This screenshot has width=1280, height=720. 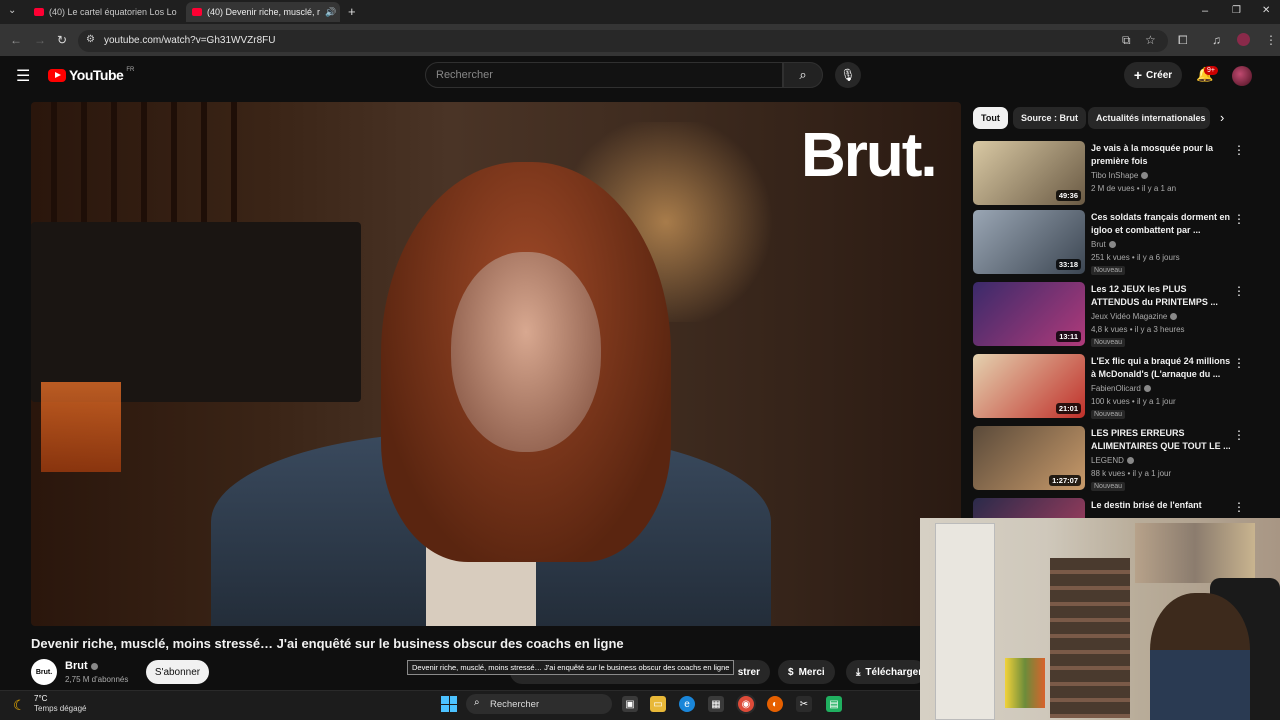 I want to click on chrome-browser-icon: ◉, so click(x=746, y=704).